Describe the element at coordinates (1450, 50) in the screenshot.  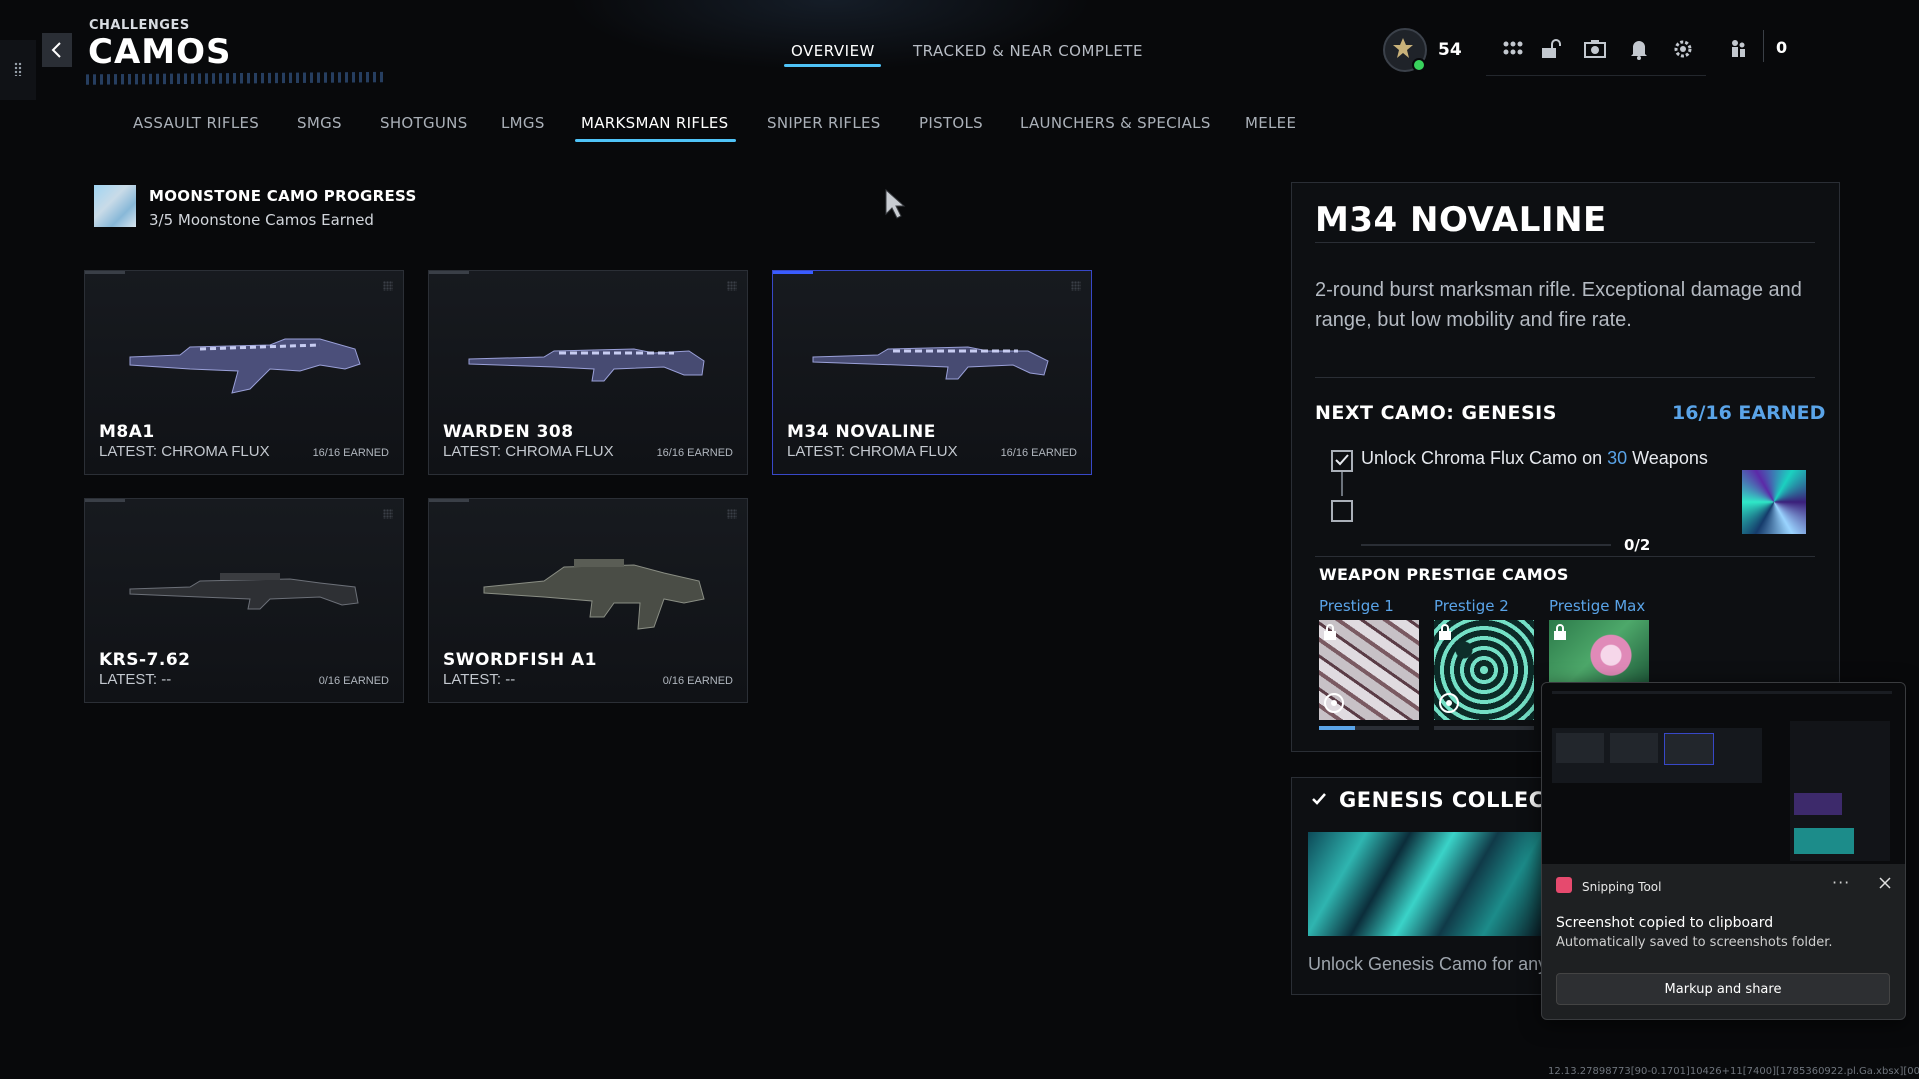
I see `player-level: 54` at that location.